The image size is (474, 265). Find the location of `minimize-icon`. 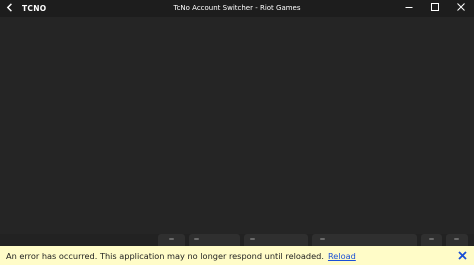

minimize-icon is located at coordinates (409, 8).